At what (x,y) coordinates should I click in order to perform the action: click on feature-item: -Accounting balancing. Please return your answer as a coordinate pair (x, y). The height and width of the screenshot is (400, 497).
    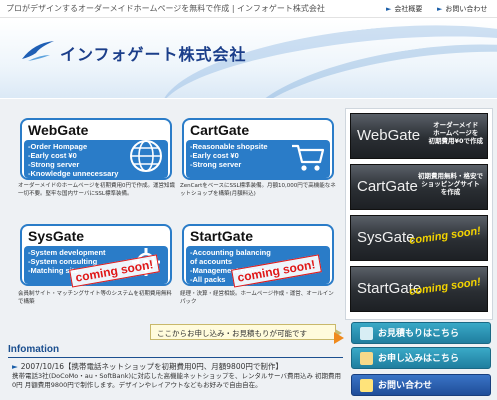
    Looking at the image, I should click on (230, 252).